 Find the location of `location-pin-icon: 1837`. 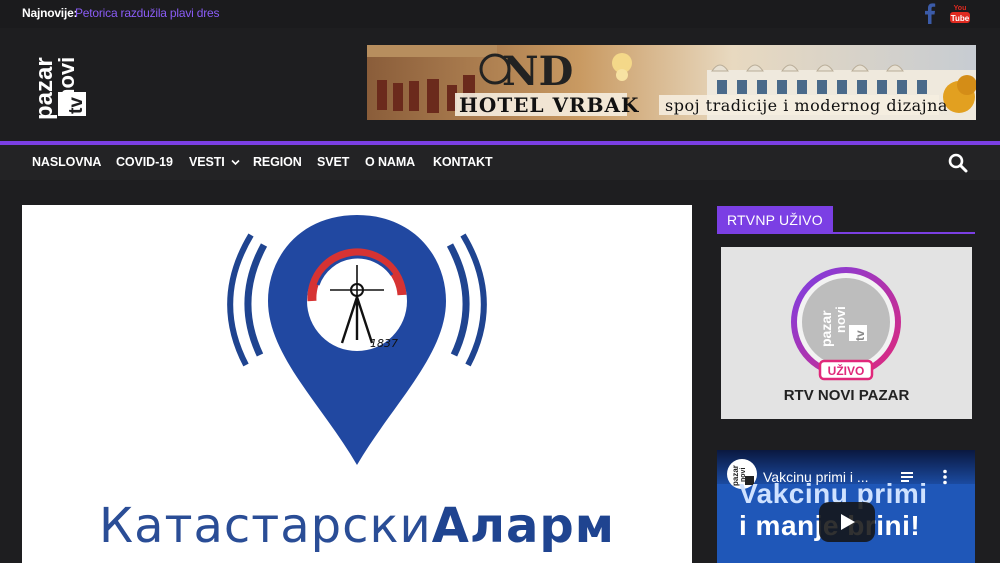

location-pin-icon: 1837 is located at coordinates (357, 340).